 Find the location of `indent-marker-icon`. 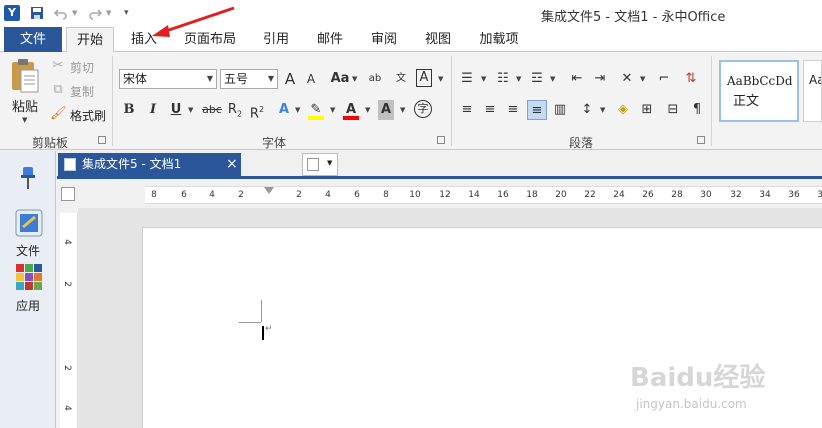

indent-marker-icon is located at coordinates (269, 196).